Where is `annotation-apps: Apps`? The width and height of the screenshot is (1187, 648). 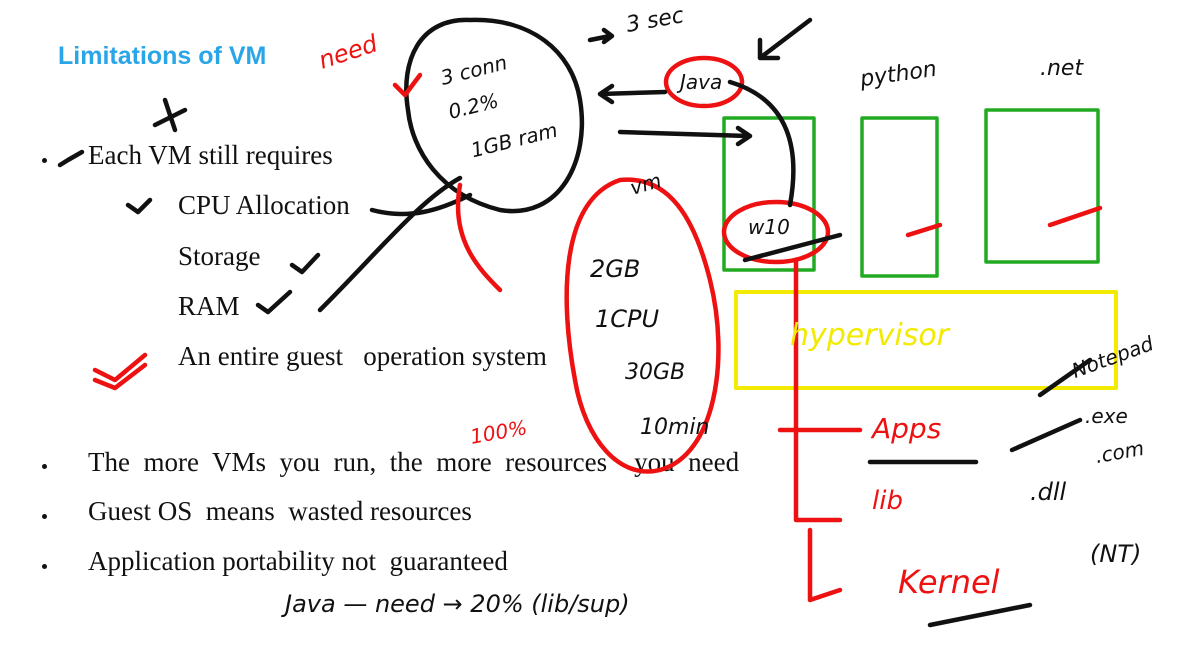 annotation-apps: Apps is located at coordinates (907, 428).